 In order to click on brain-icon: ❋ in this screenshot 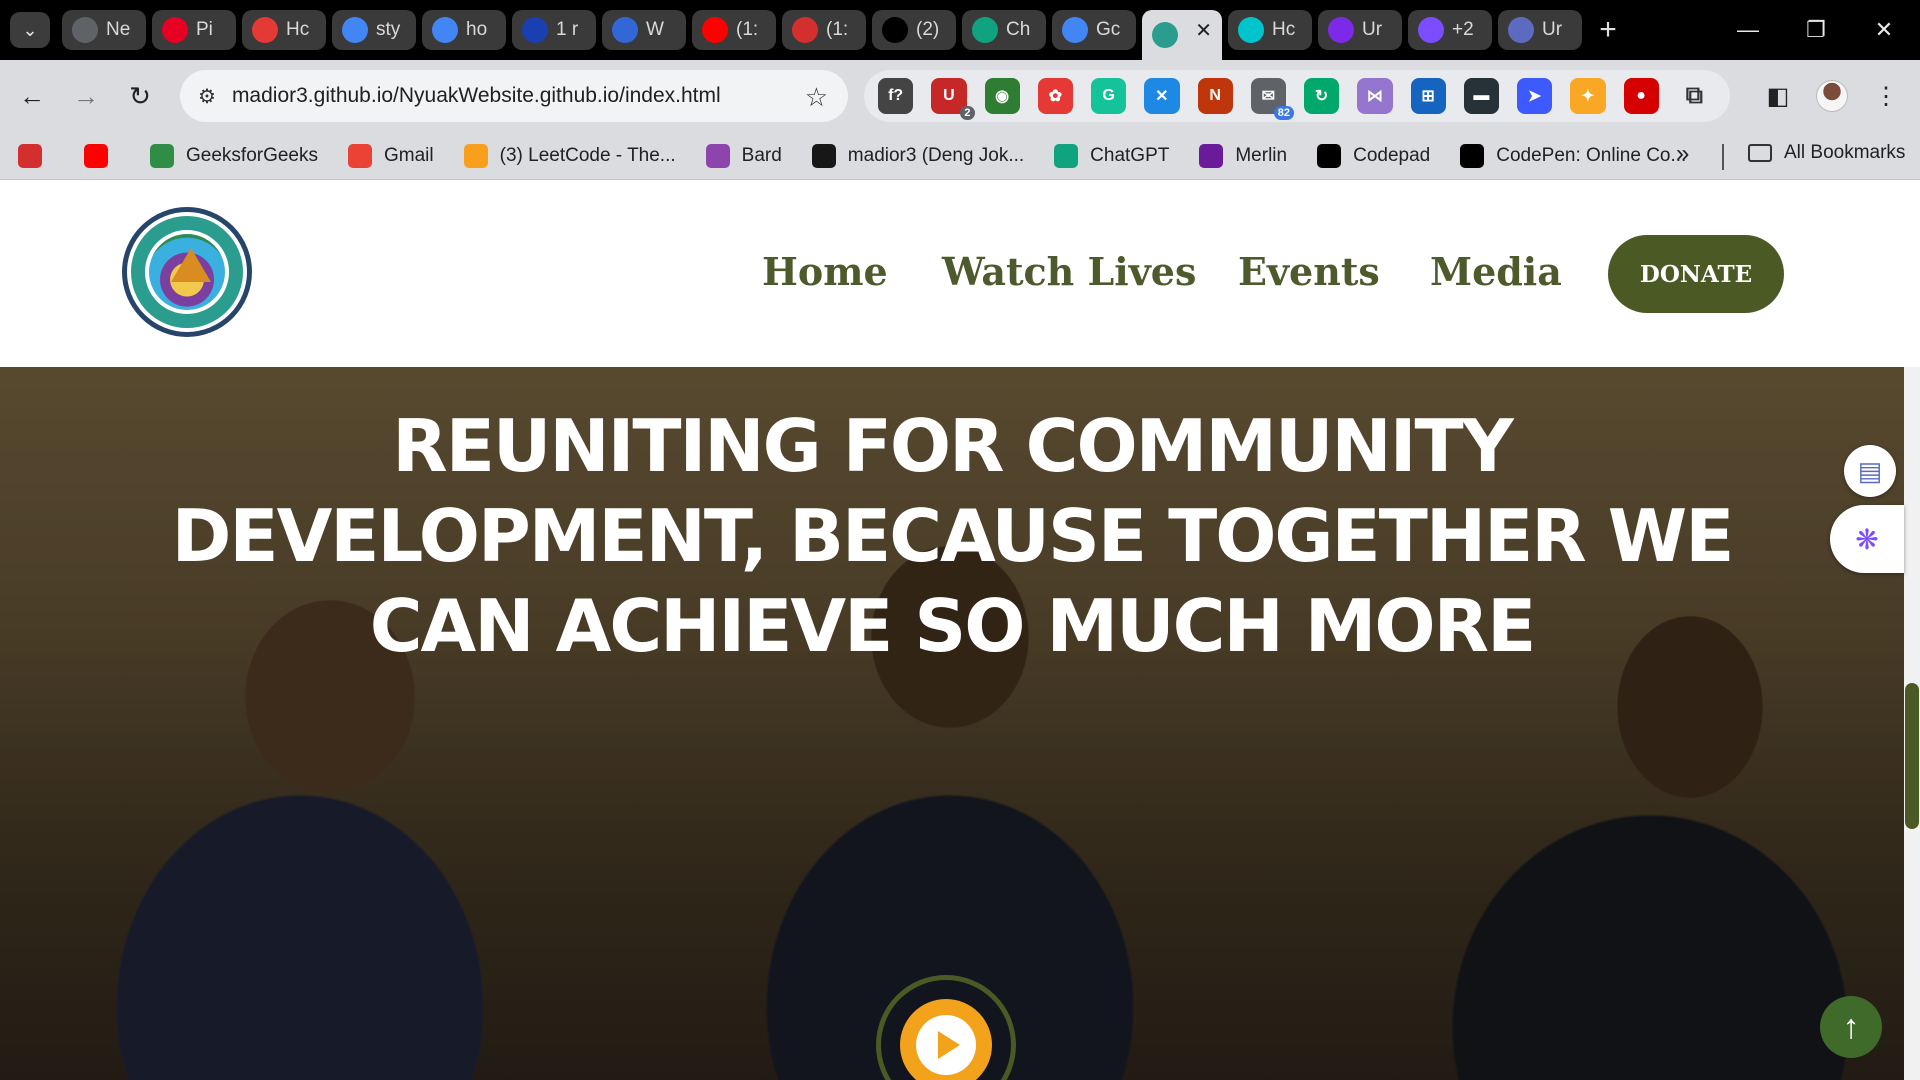, I will do `click(1867, 539)`.